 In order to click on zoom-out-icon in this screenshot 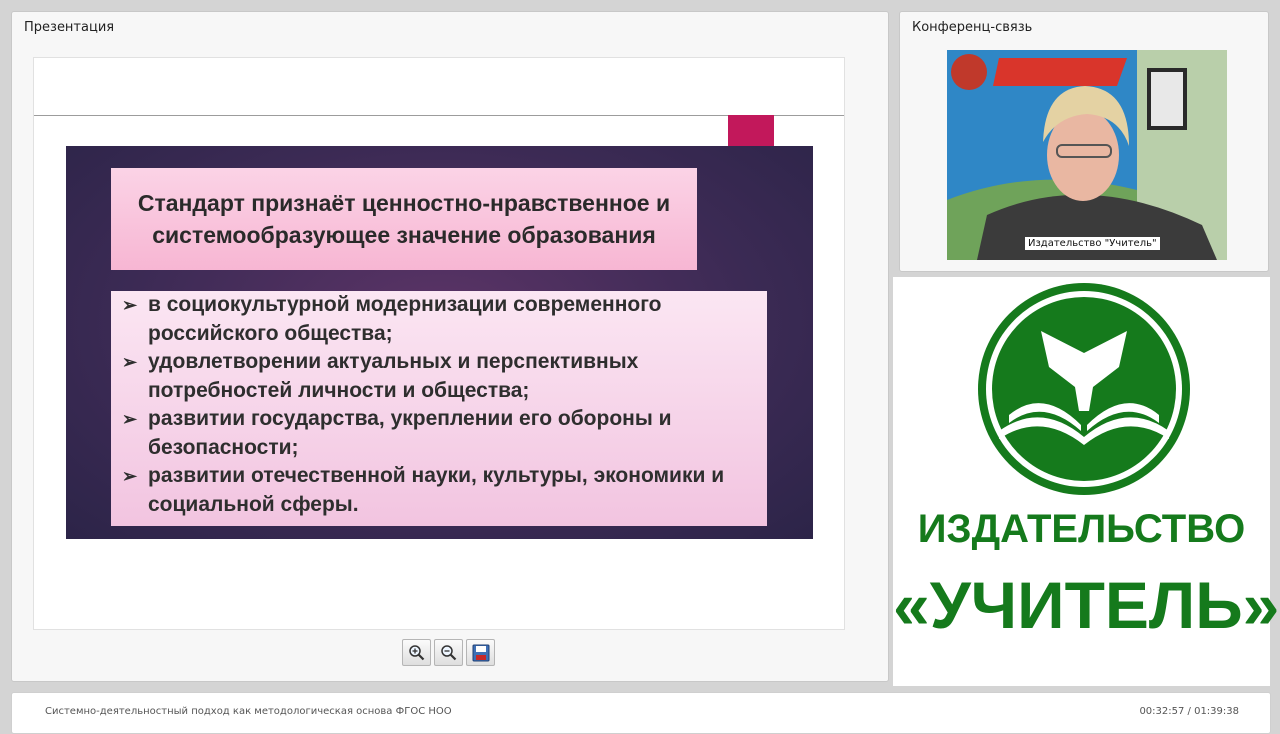, I will do `click(449, 653)`.